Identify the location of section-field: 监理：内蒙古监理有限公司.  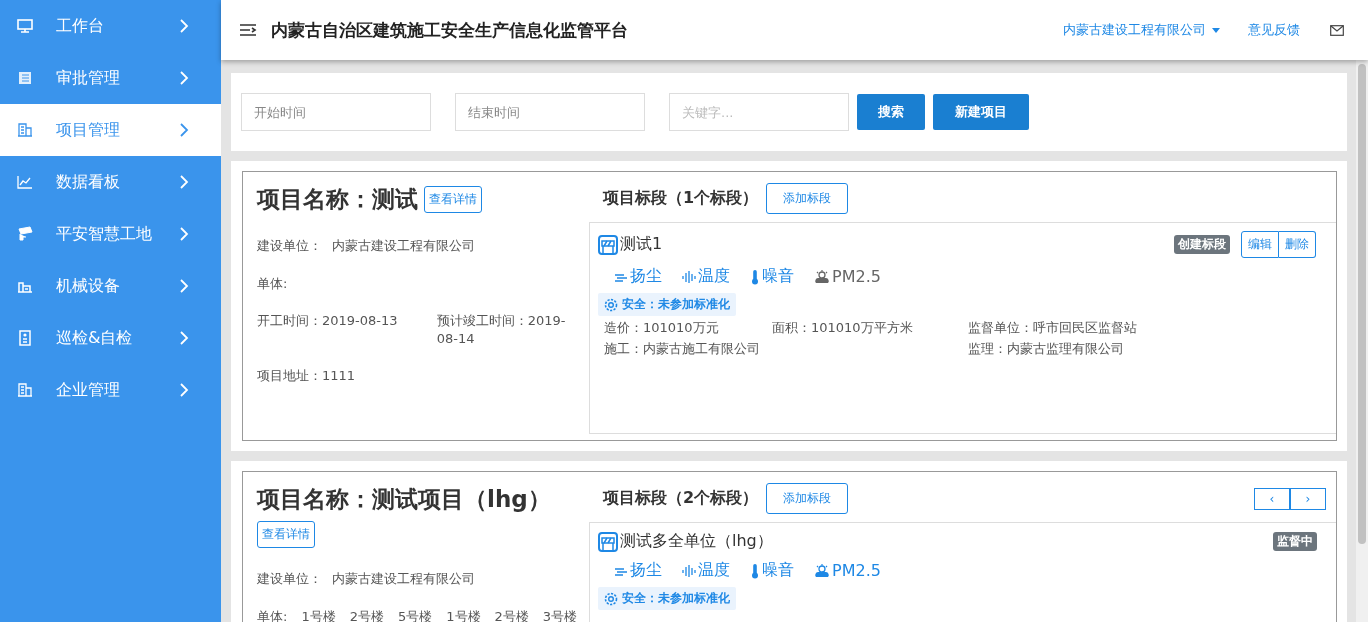
(1148, 349).